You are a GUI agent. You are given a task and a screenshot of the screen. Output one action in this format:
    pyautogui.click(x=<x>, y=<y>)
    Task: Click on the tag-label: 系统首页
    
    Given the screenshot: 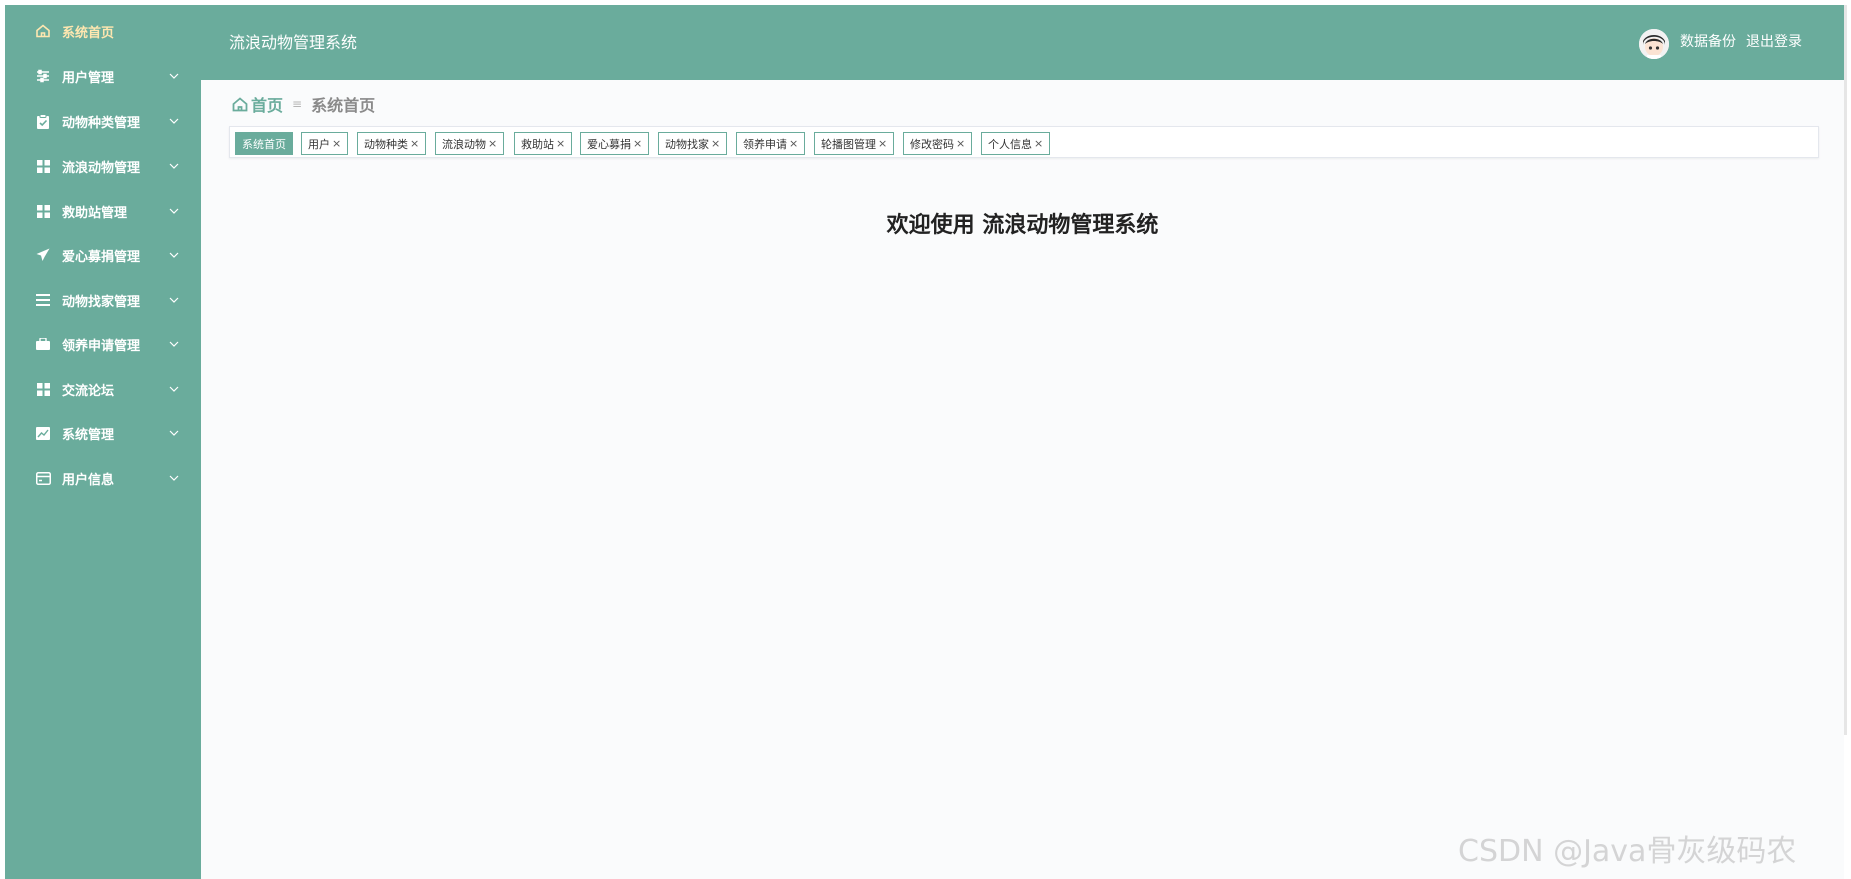 What is the action you would take?
    pyautogui.click(x=264, y=144)
    